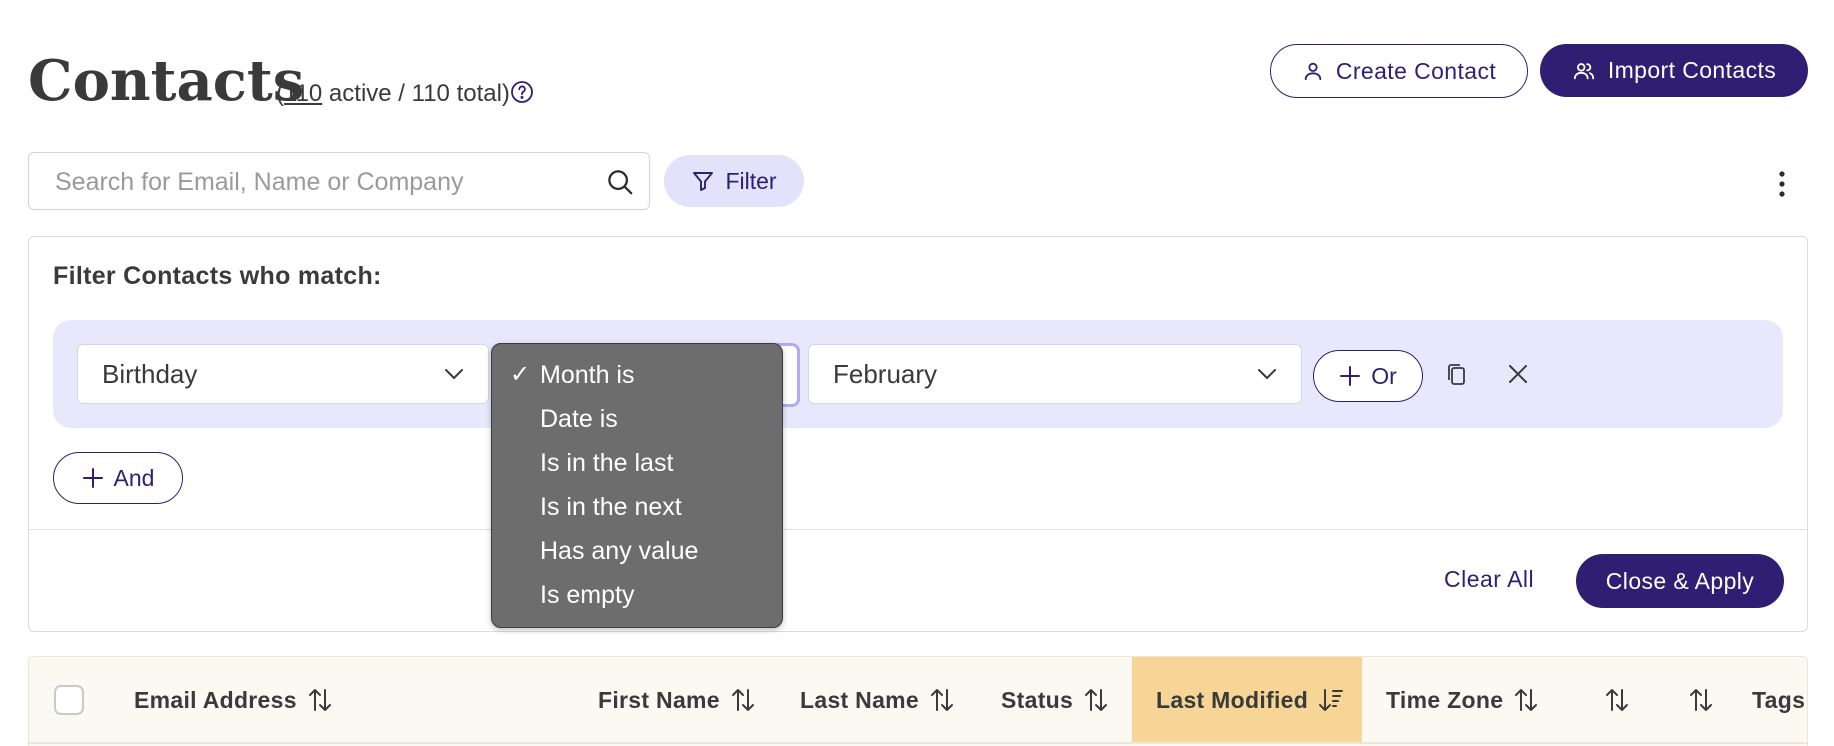 The image size is (1834, 746). I want to click on dropdown-option-is-in-the-next: Is in the next, so click(637, 507).